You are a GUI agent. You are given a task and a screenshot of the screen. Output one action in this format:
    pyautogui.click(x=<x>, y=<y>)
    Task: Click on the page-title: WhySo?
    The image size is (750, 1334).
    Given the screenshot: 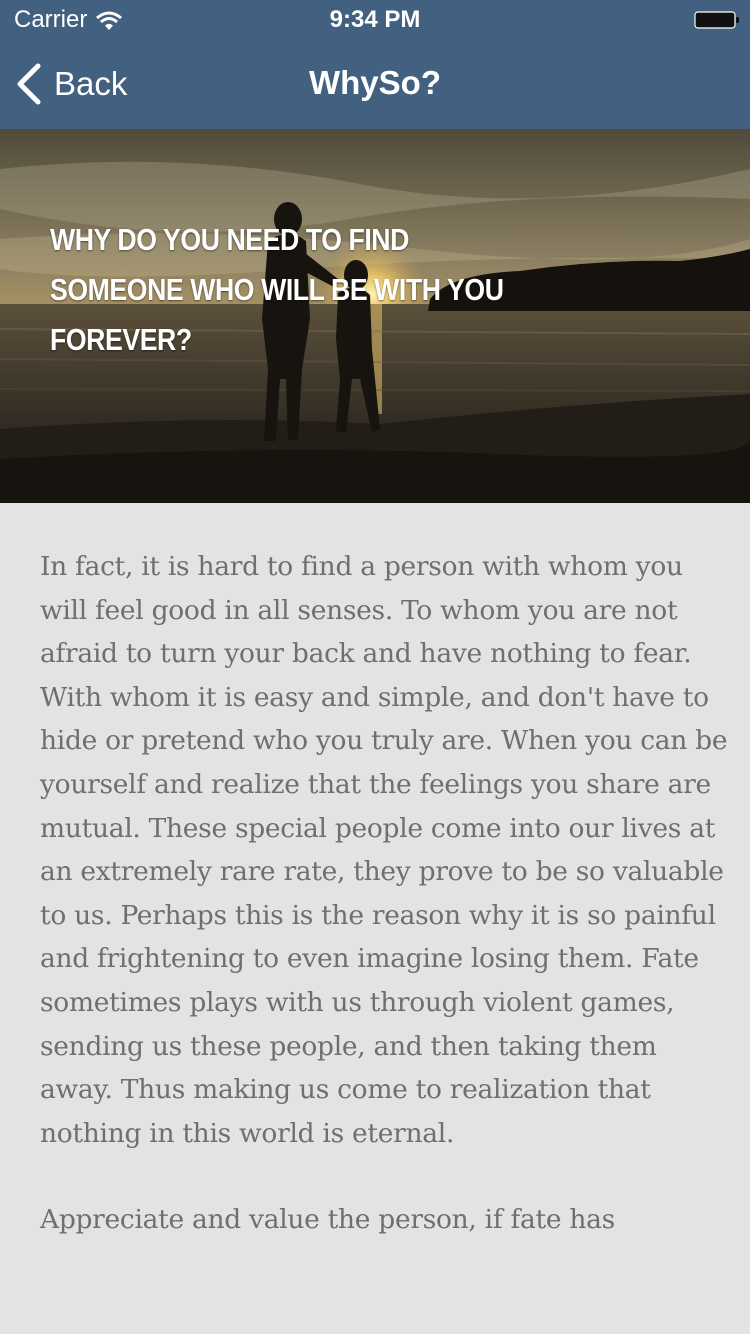 What is the action you would take?
    pyautogui.click(x=375, y=82)
    